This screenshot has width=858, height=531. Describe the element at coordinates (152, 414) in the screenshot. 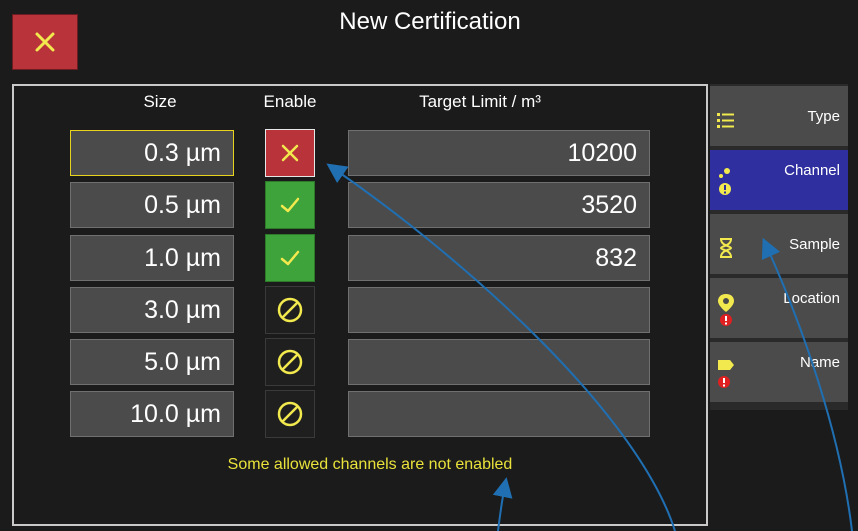

I see `size-field-10-0: 10.0 µm` at that location.